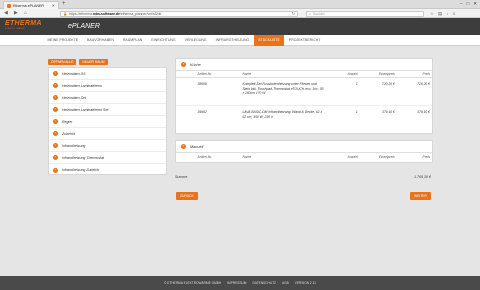 This screenshot has height=290, width=480. What do you see at coordinates (365, 13) in the screenshot?
I see `search-input: ⌕ Suchen` at bounding box center [365, 13].